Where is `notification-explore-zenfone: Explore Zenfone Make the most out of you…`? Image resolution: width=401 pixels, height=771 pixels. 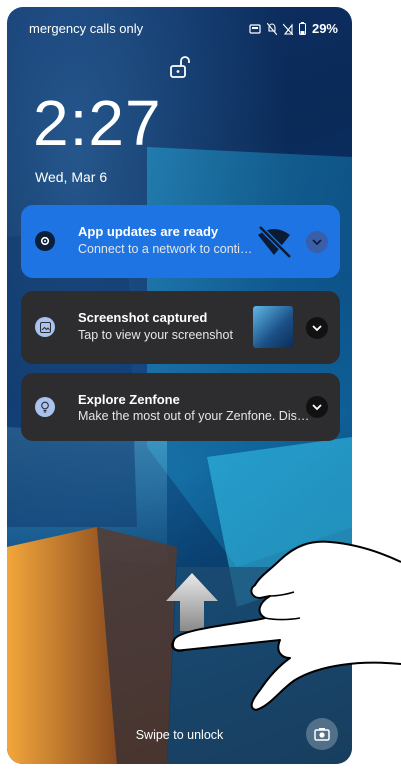
notification-explore-zenfone: Explore Zenfone Make the most out of you… is located at coordinates (180, 407).